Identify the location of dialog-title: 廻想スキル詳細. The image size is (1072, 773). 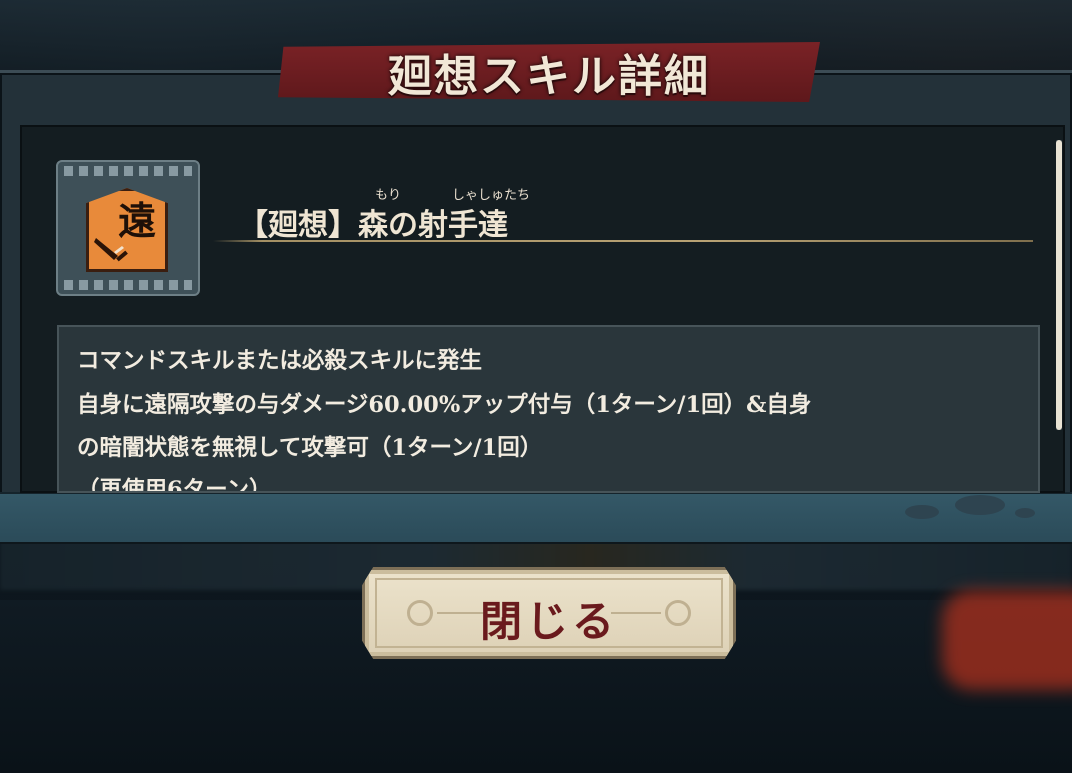
(549, 76).